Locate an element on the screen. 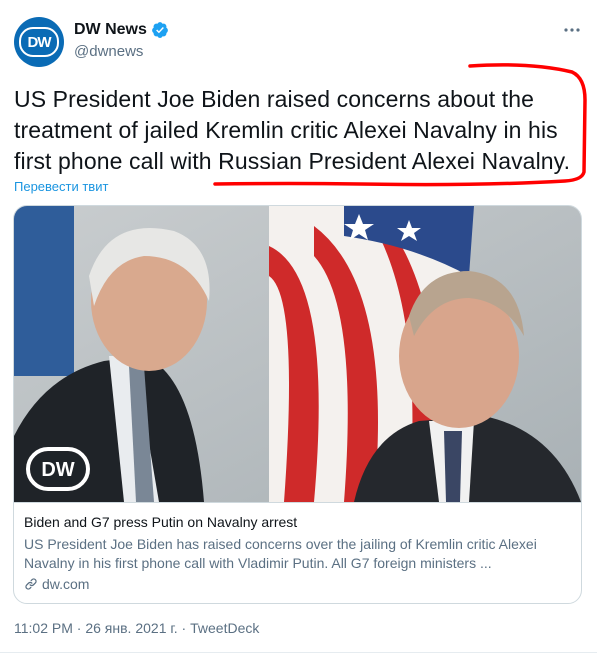 This screenshot has width=597, height=666. more-options-icon is located at coordinates (572, 30).